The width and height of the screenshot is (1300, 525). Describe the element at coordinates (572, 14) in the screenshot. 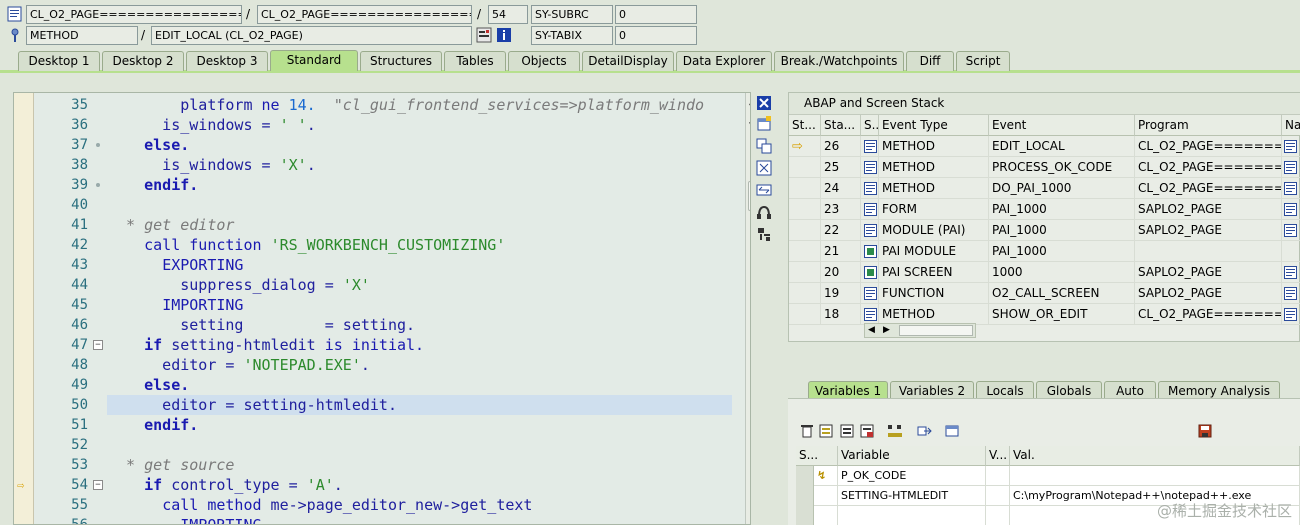

I see `sysvar-name-field: SY-SUBRC` at that location.